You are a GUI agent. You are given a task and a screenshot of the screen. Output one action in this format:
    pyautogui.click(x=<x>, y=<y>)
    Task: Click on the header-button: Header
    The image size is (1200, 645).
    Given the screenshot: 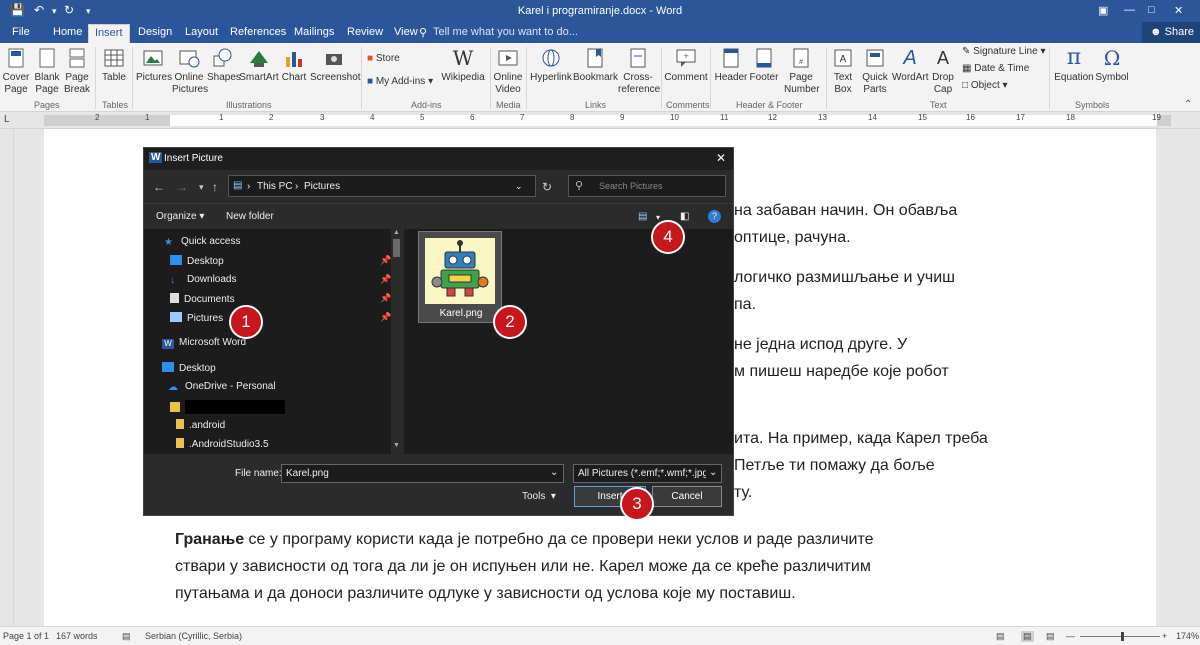 What is the action you would take?
    pyautogui.click(x=731, y=64)
    